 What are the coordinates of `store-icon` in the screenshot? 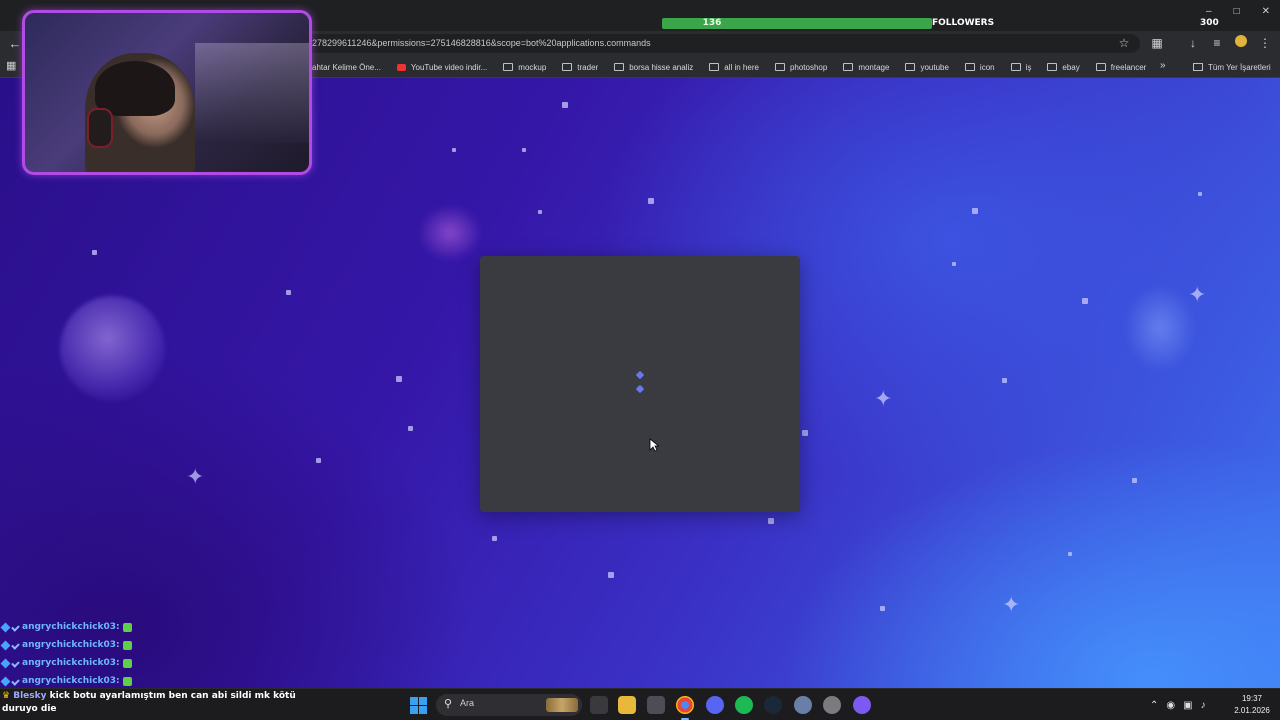 It's located at (656, 705).